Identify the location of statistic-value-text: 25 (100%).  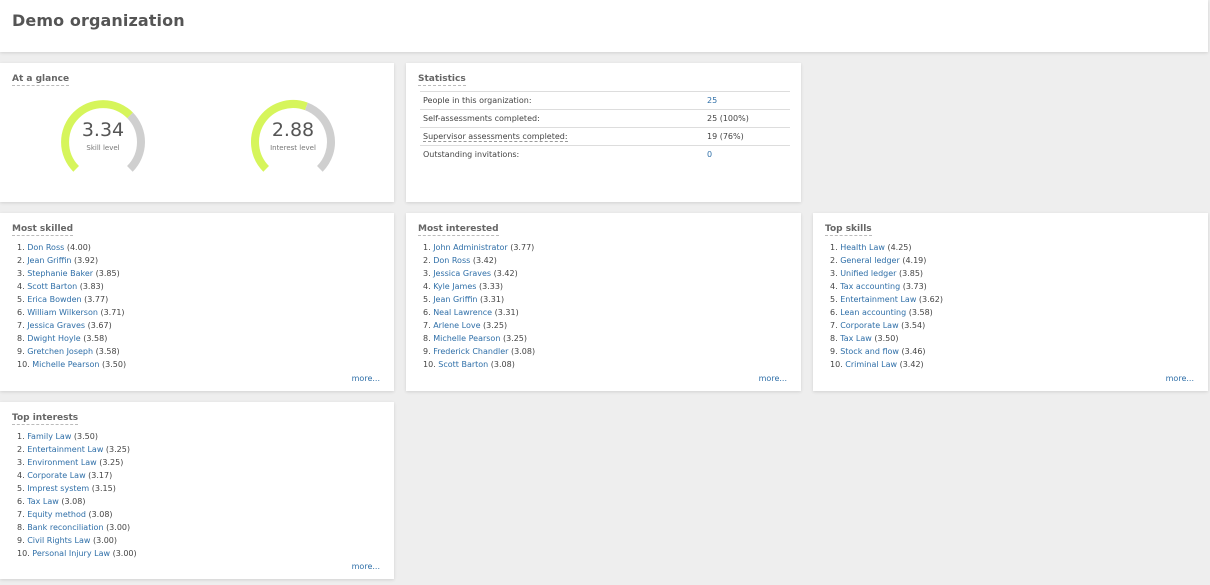
(728, 118).